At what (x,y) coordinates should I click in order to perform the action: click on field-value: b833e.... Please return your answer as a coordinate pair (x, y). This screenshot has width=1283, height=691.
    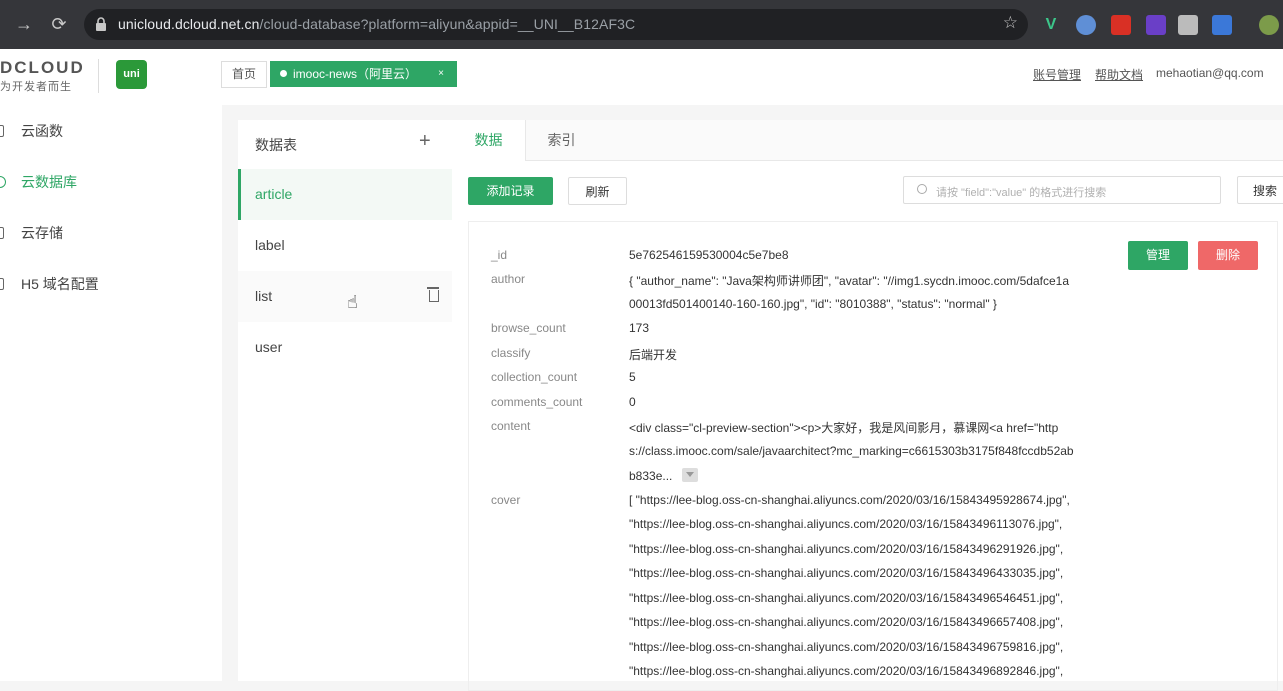
    Looking at the image, I should click on (651, 476).